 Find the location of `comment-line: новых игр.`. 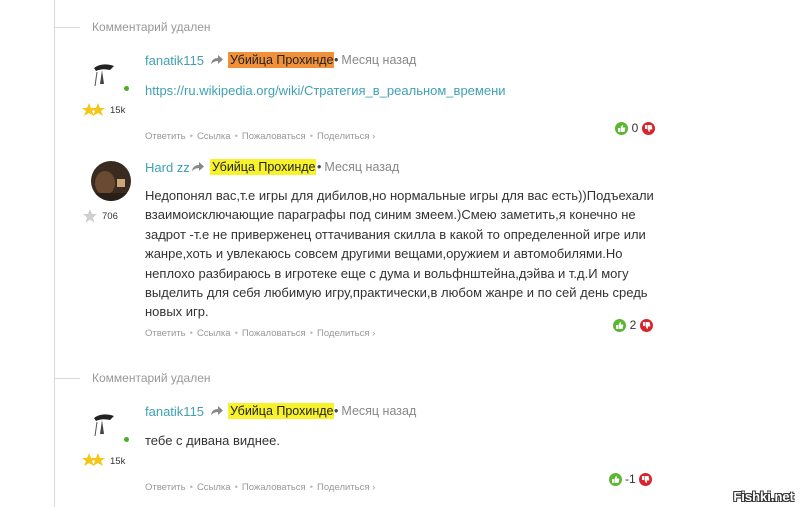

comment-line: новых игр. is located at coordinates (177, 312).